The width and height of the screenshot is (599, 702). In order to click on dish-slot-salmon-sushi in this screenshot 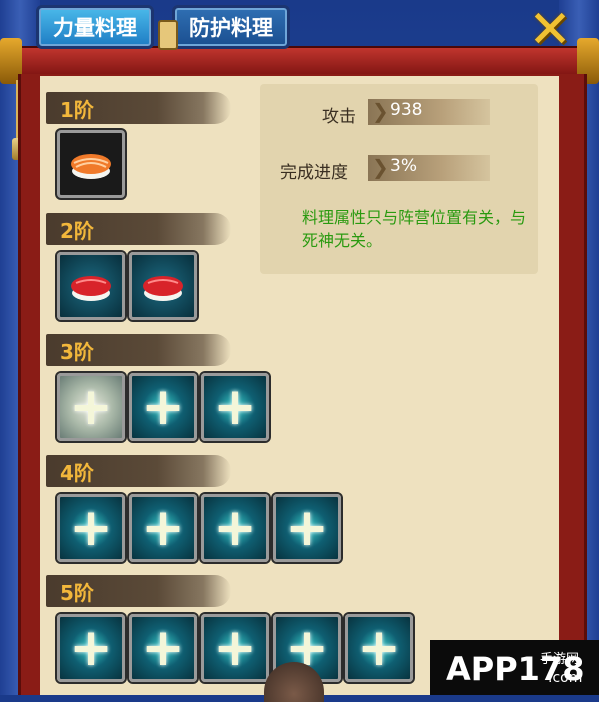, I will do `click(91, 164)`.